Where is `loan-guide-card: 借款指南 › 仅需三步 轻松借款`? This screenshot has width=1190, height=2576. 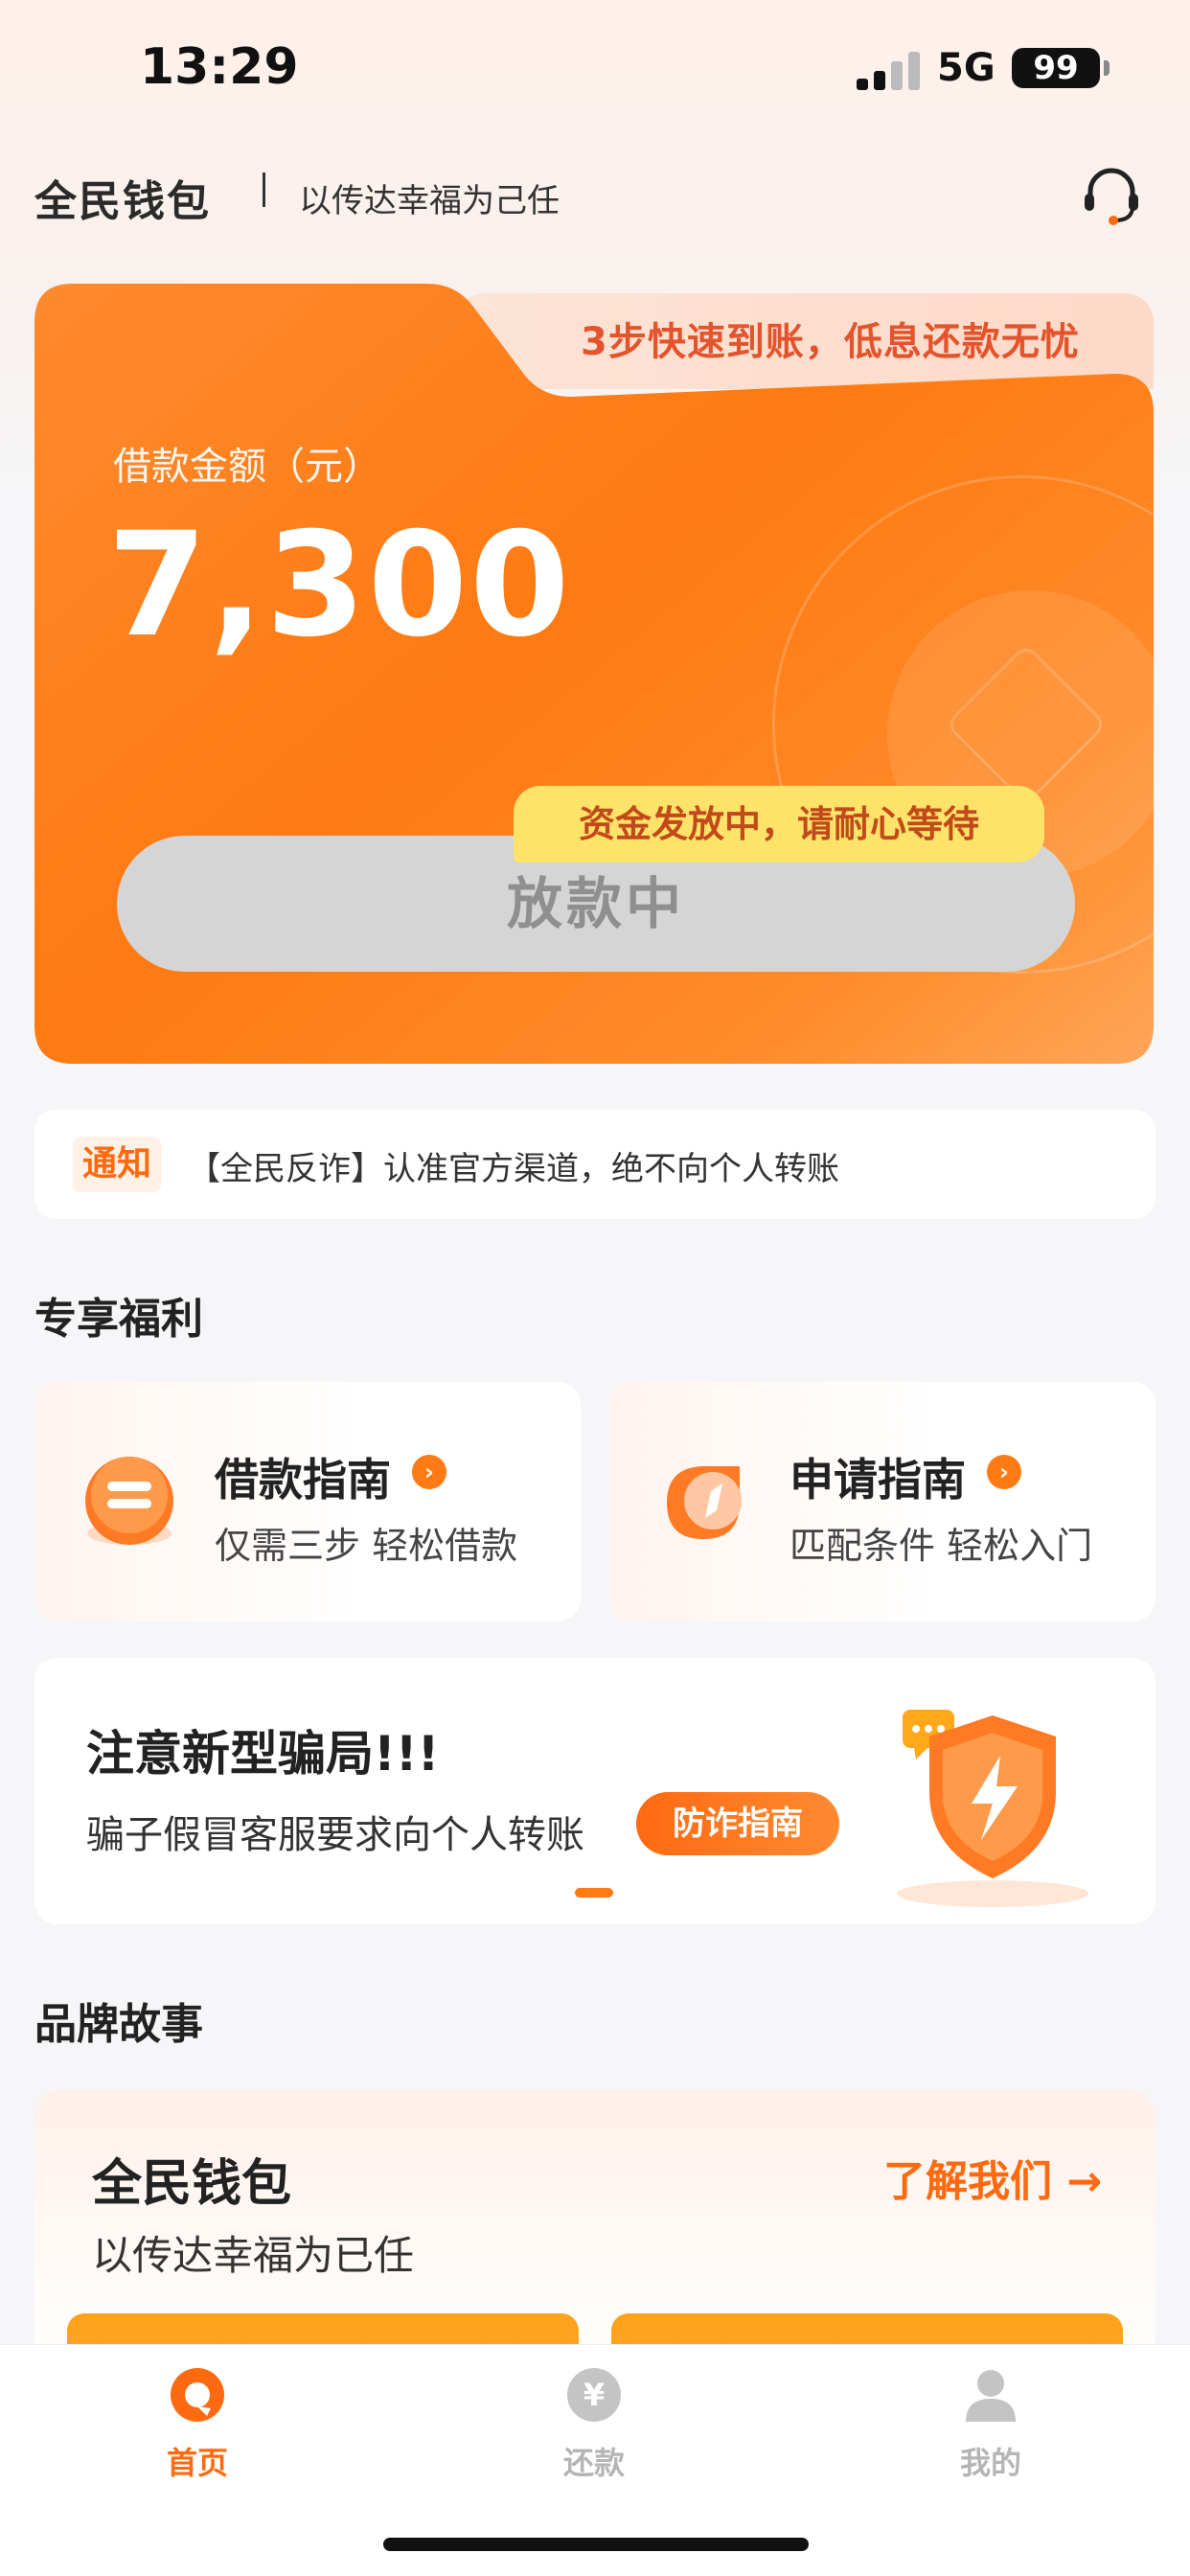 loan-guide-card: 借款指南 › 仅需三步 轻松借款 is located at coordinates (308, 1502).